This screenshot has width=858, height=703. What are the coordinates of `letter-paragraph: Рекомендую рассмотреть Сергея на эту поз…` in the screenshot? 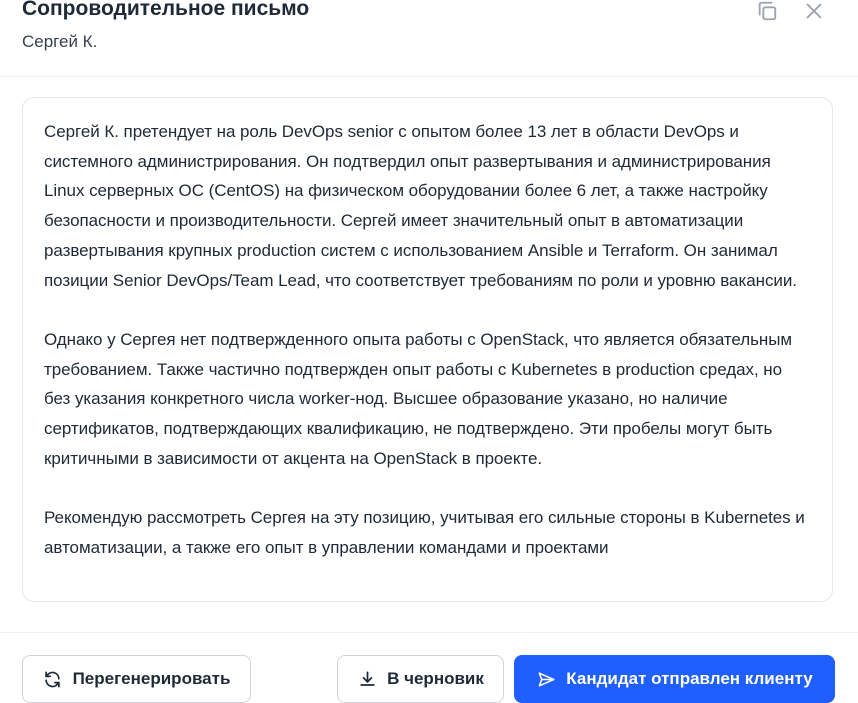 It's located at (424, 532).